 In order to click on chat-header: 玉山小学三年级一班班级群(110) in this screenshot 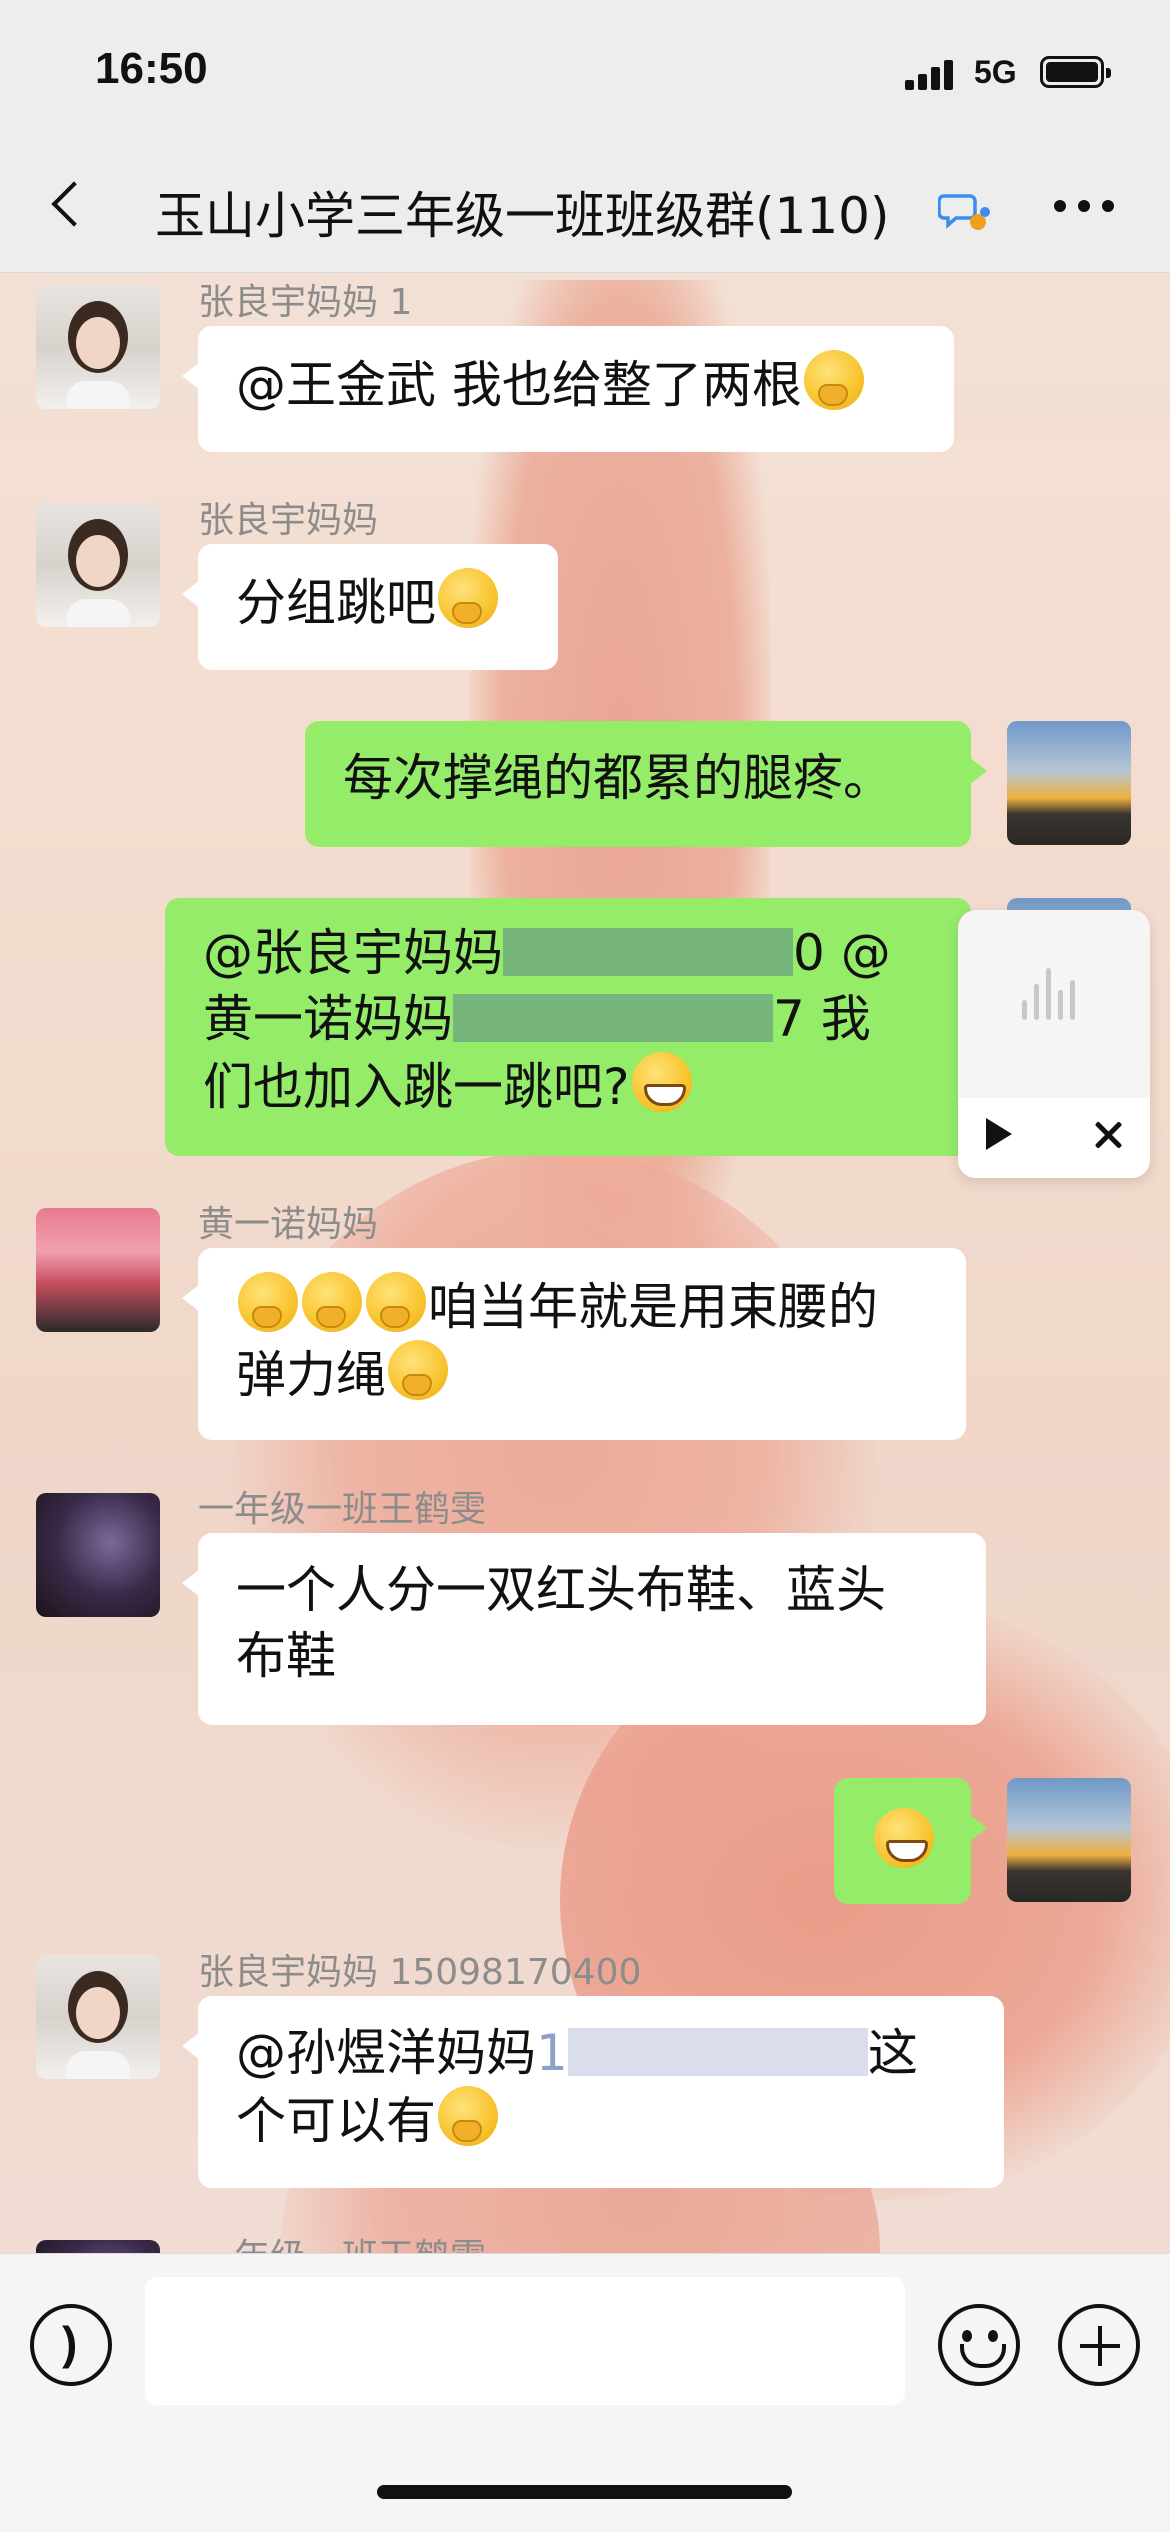, I will do `click(585, 206)`.